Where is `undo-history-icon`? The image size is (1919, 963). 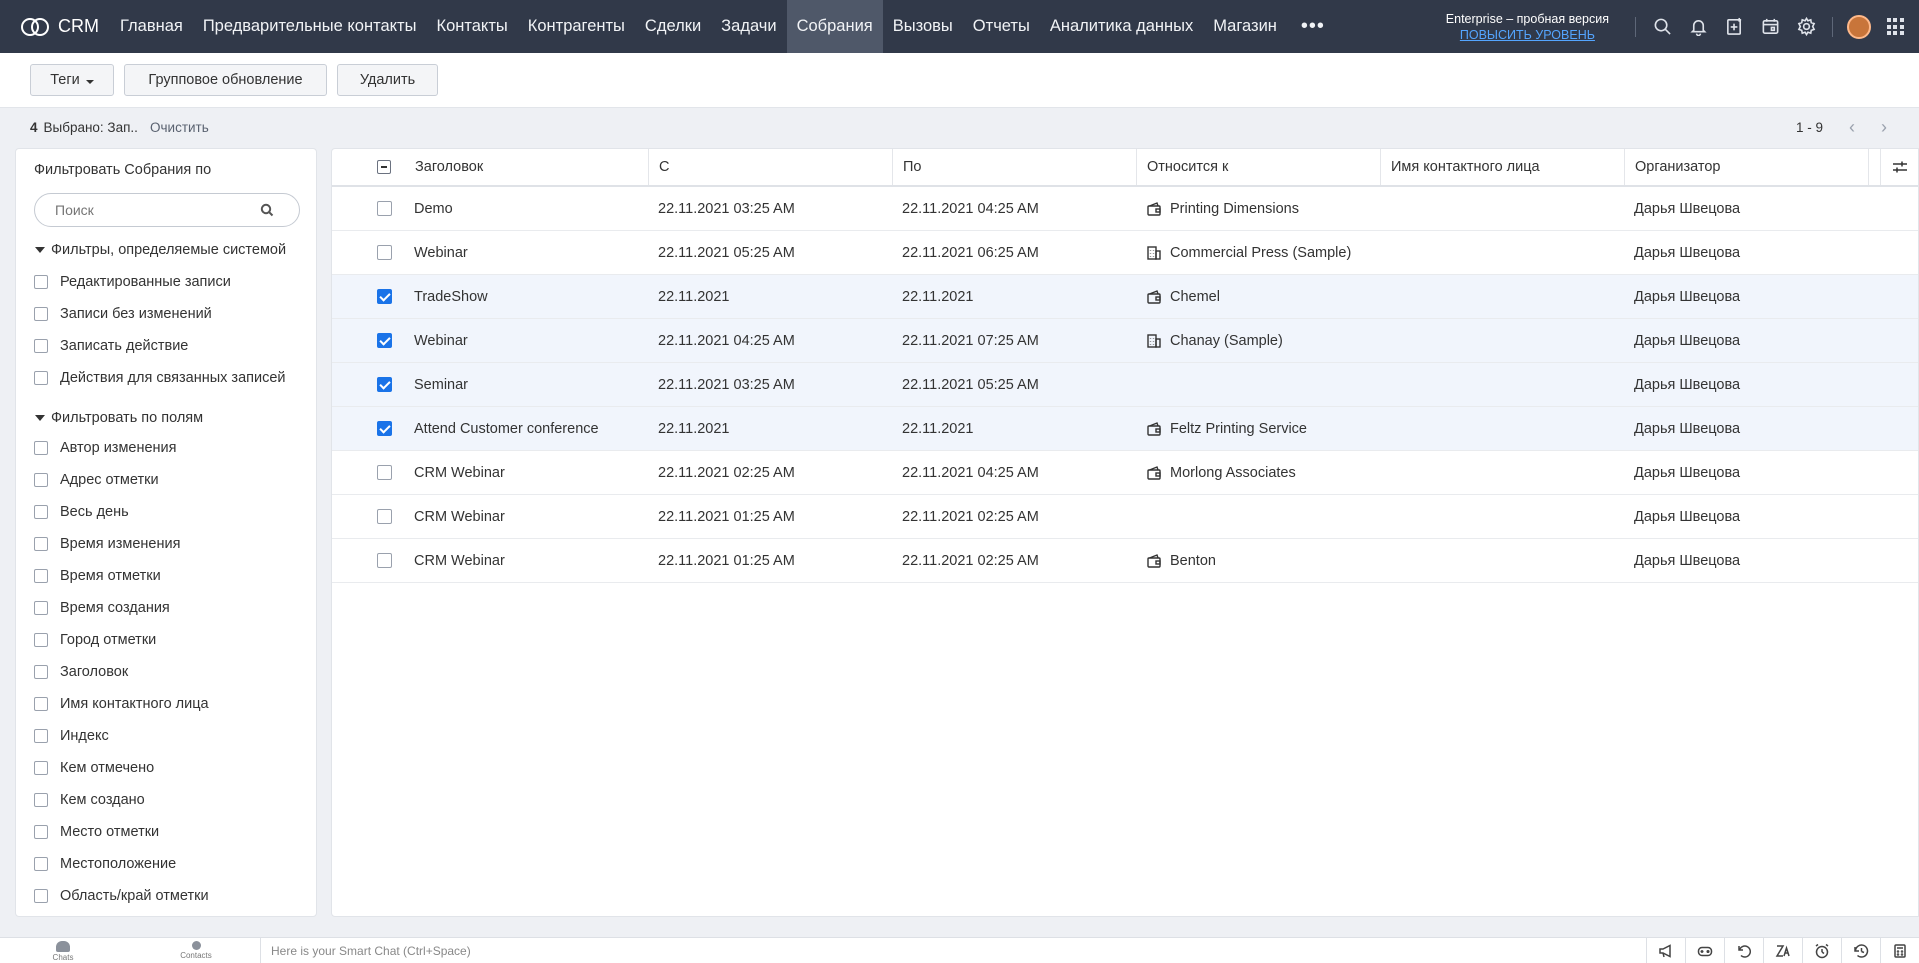
undo-history-icon is located at coordinates (1743, 950).